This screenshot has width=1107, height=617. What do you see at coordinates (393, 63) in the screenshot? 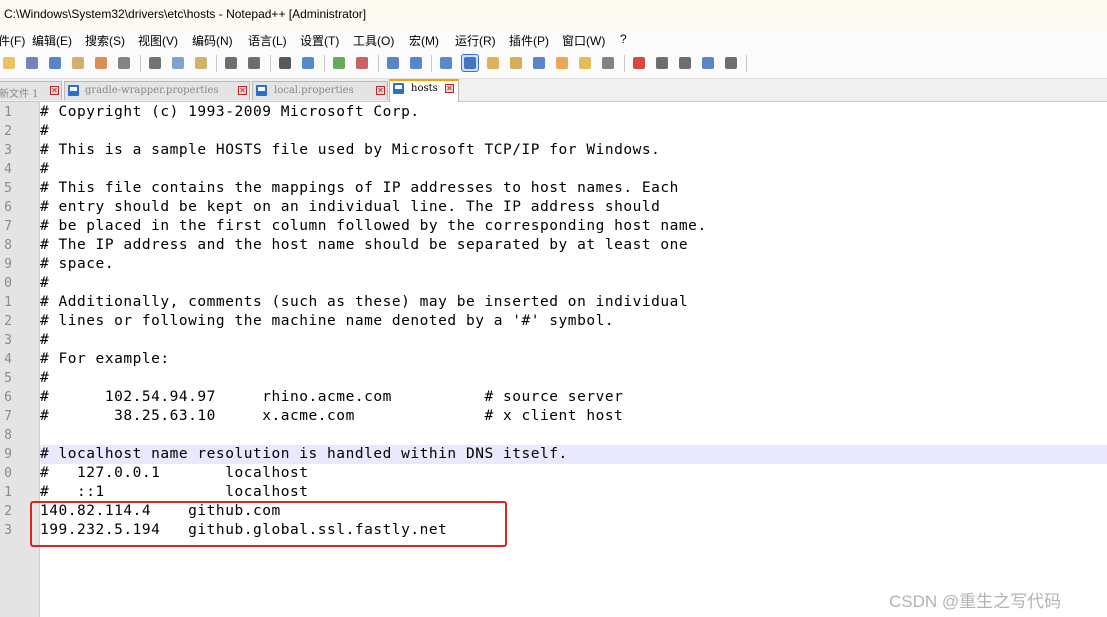
I see `sync-scroll-icon` at bounding box center [393, 63].